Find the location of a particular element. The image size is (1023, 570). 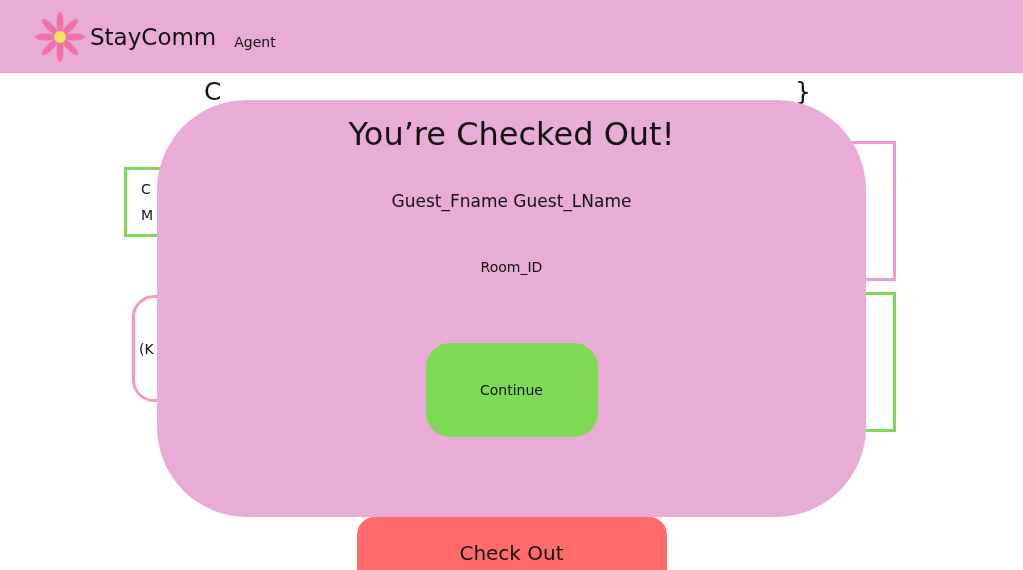

continue-button: Continue is located at coordinates (511, 390).